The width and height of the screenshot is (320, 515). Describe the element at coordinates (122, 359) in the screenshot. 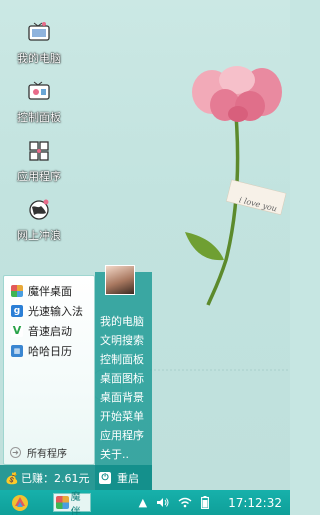

I see `shortcut-control-panel: 控制面板` at that location.